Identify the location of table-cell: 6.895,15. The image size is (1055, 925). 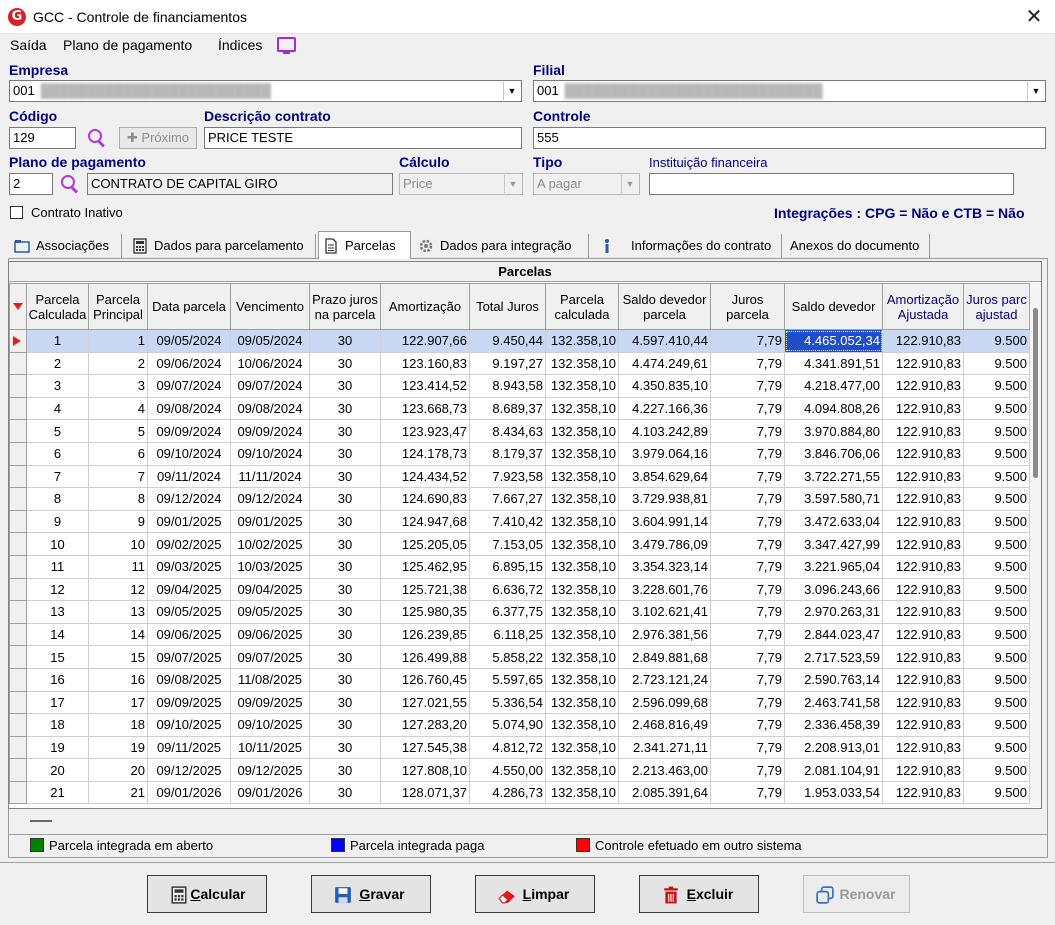
(507, 566).